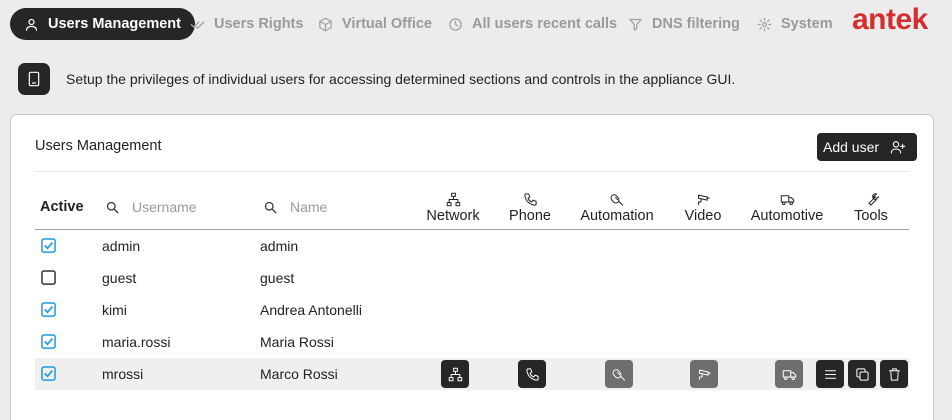 The image size is (952, 420). I want to click on phone-rights-button, so click(532, 374).